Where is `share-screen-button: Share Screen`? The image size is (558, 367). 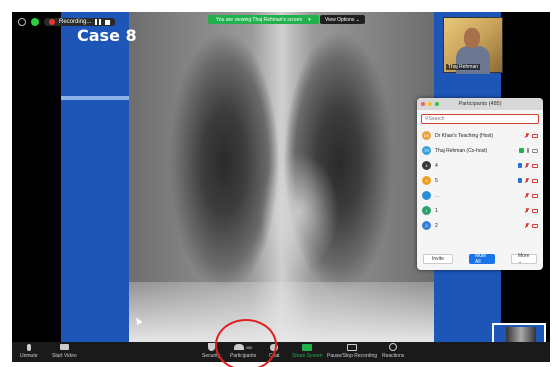
share-screen-button: Share Screen is located at coordinates (307, 351).